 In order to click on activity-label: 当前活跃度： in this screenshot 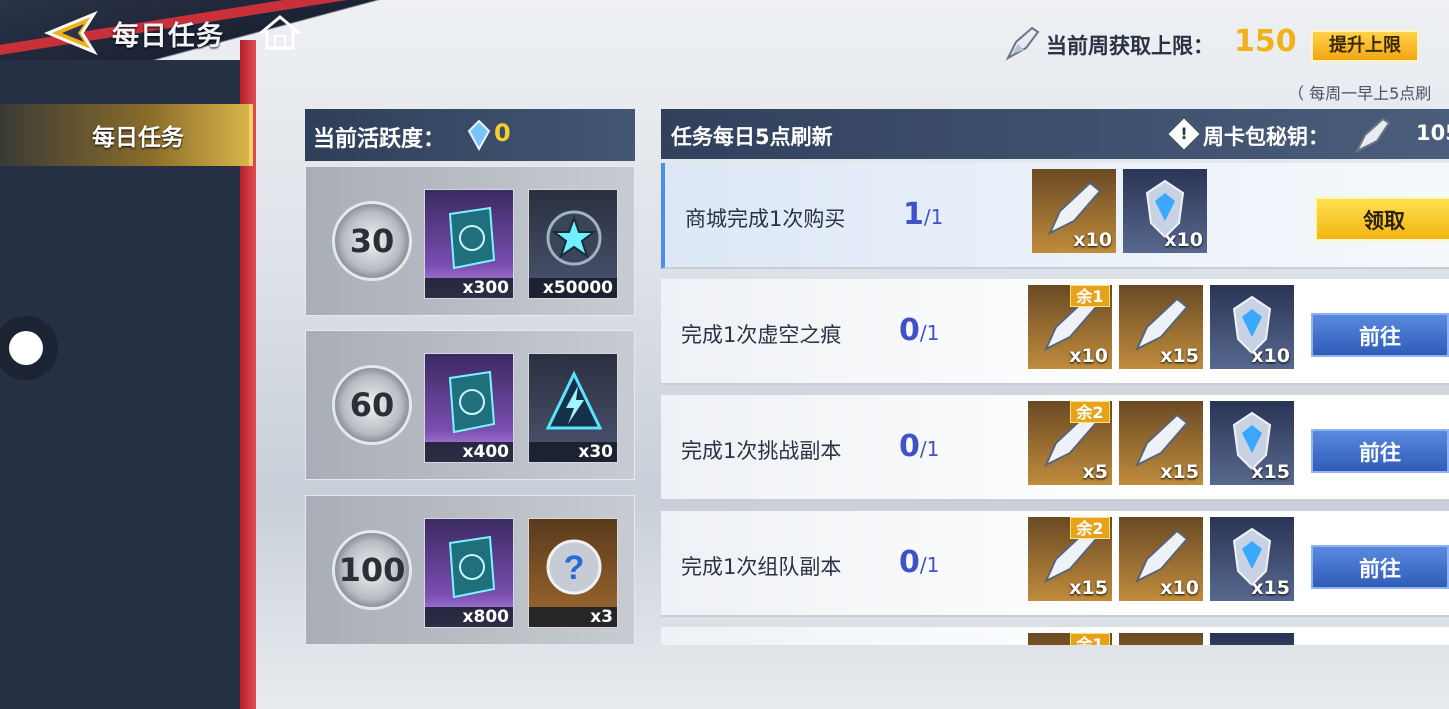, I will do `click(379, 139)`.